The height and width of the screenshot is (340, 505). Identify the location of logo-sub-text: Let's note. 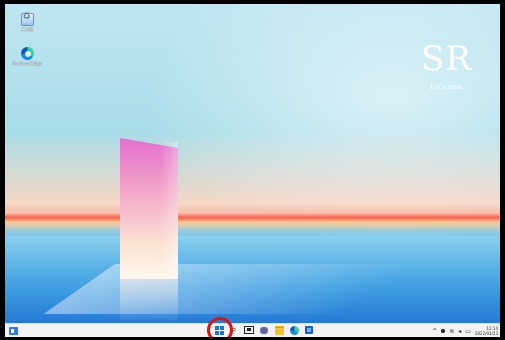
(446, 87).